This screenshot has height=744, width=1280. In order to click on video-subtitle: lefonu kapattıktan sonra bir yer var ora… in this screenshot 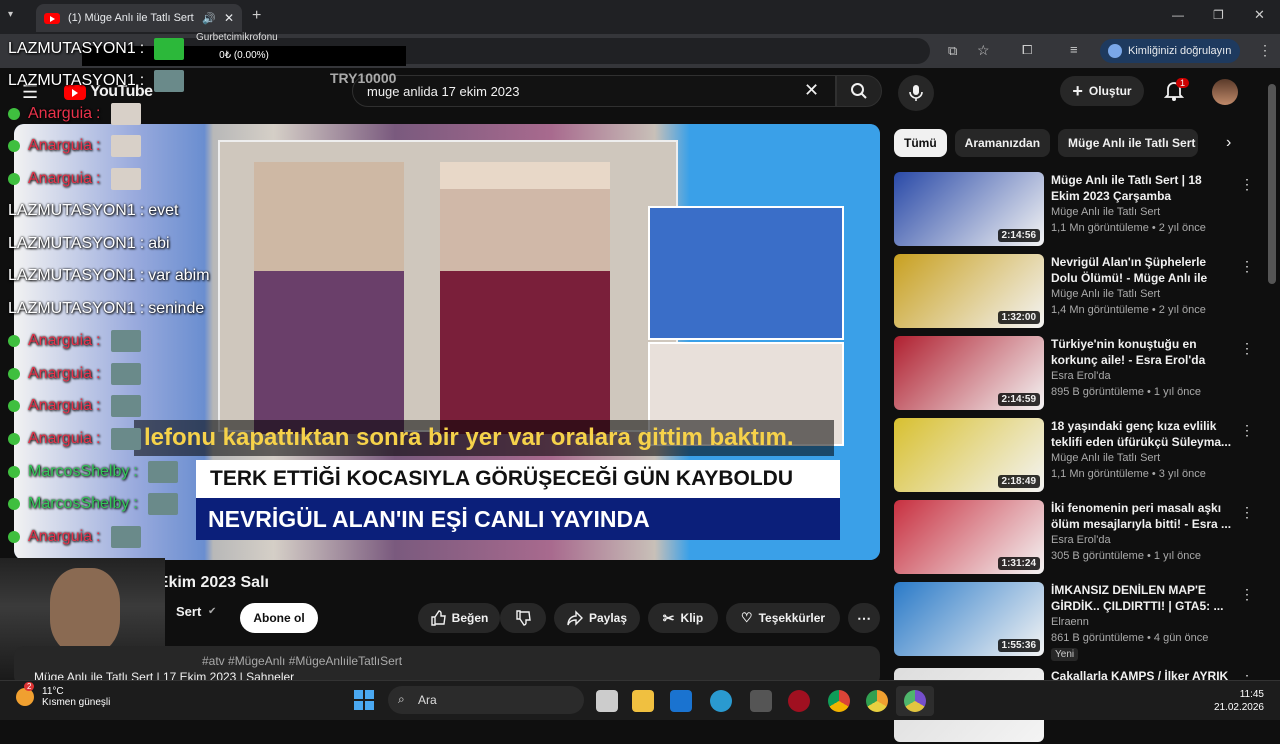, I will do `click(484, 438)`.